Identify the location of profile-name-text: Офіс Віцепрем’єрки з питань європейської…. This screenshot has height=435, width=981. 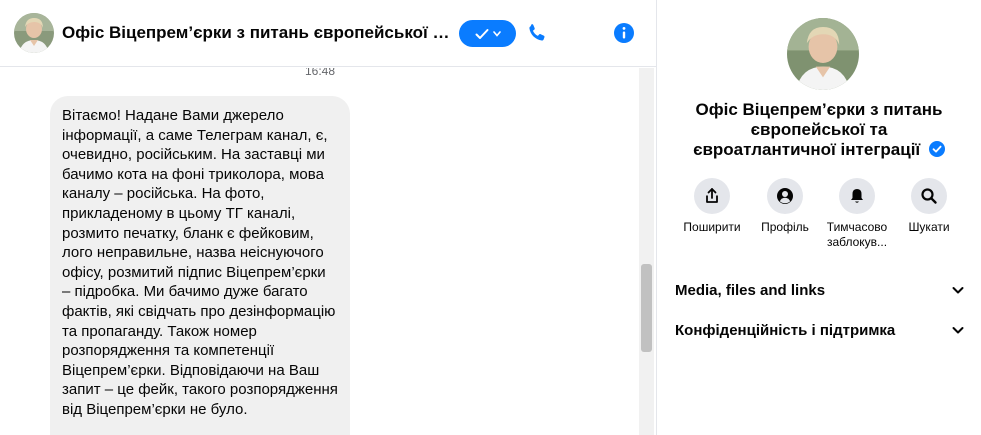
(818, 129).